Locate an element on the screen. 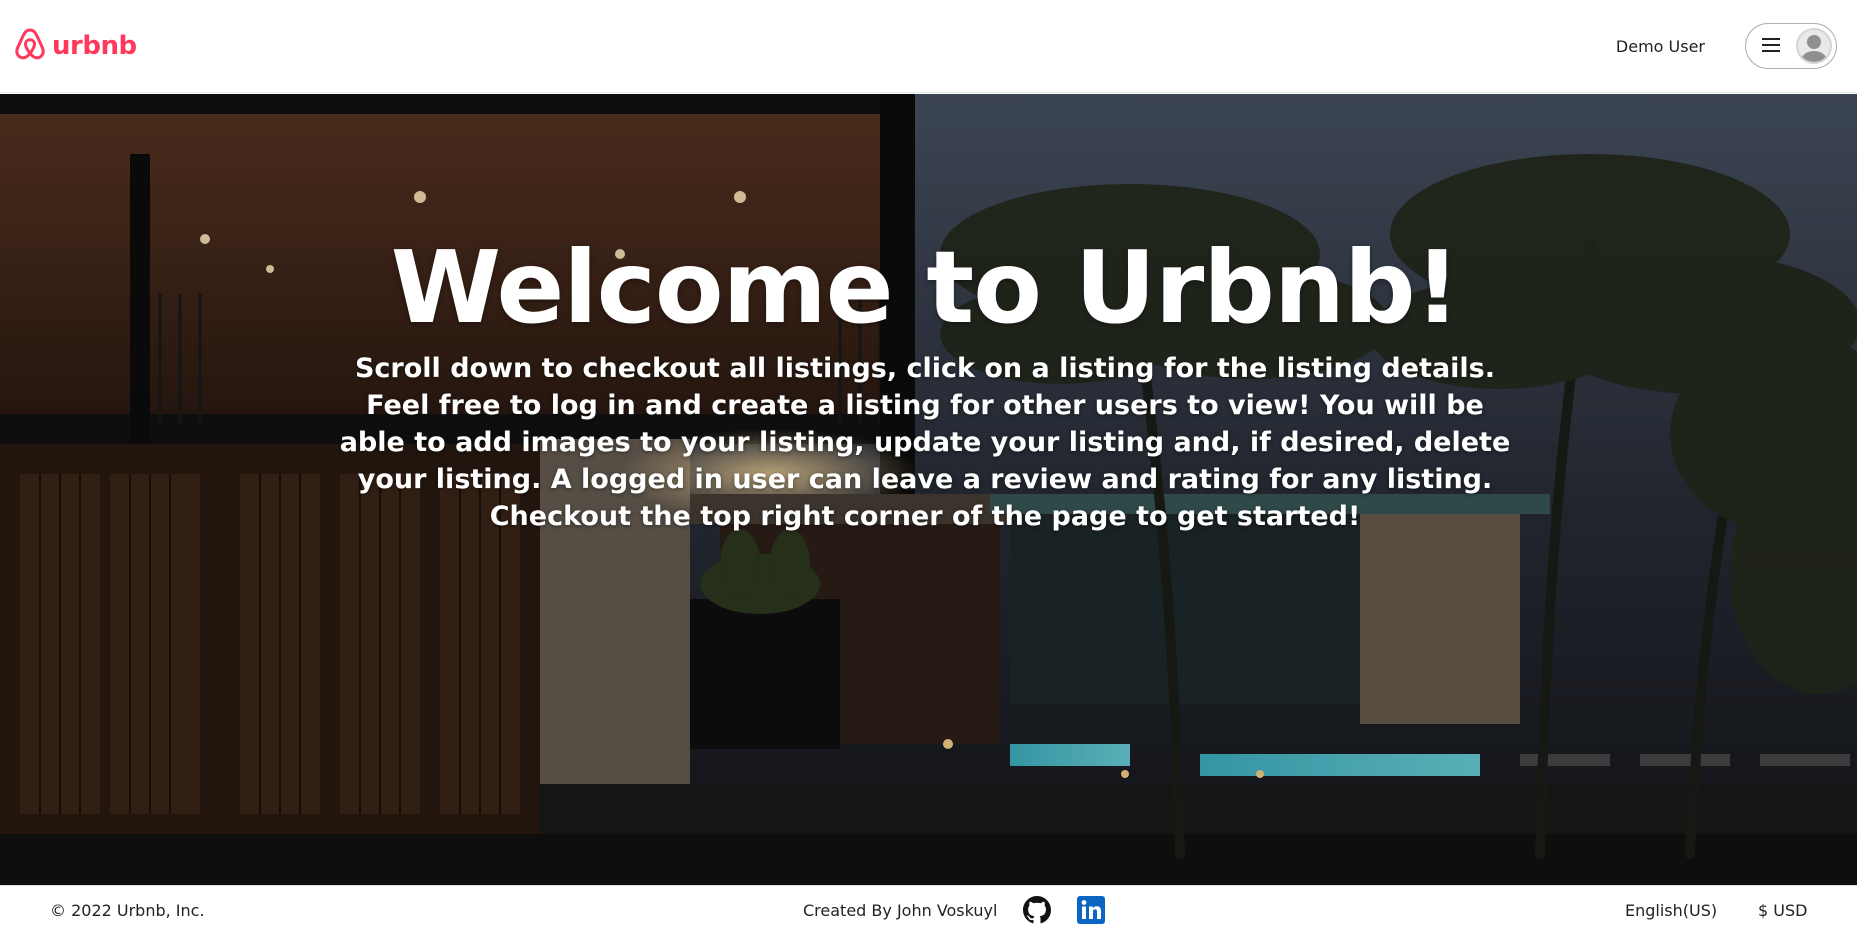 The width and height of the screenshot is (1857, 934). github-icon is located at coordinates (1037, 910).